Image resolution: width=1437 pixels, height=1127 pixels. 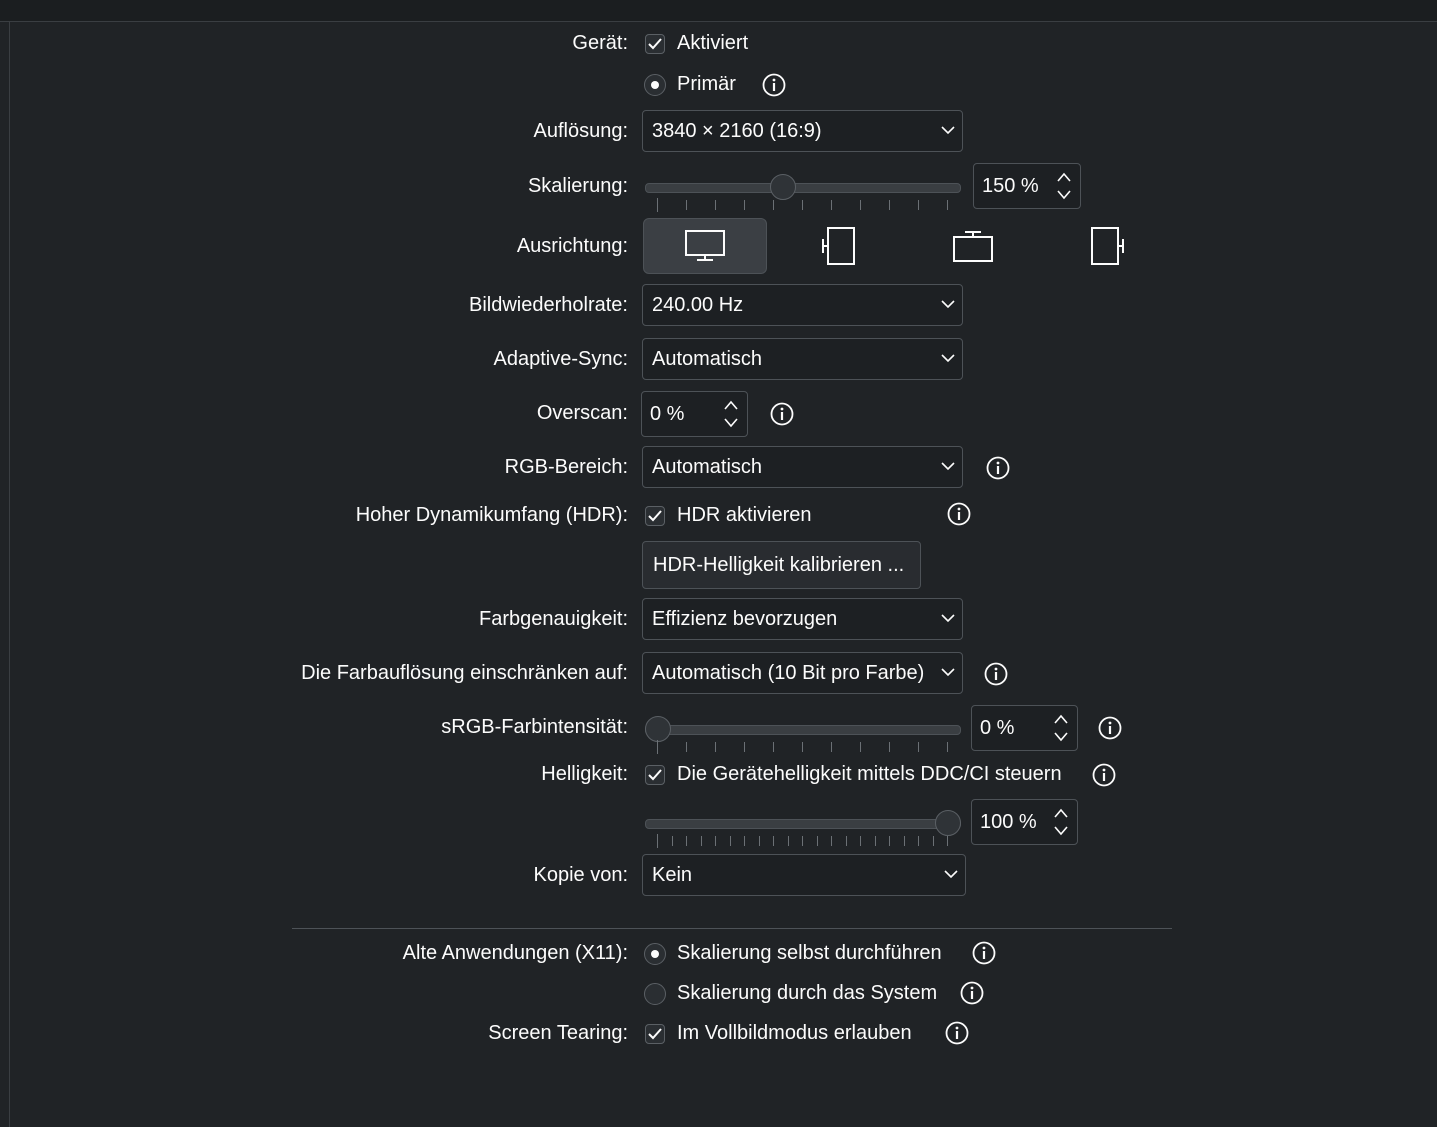 I want to click on copy-of-value: Kein, so click(x=672, y=875).